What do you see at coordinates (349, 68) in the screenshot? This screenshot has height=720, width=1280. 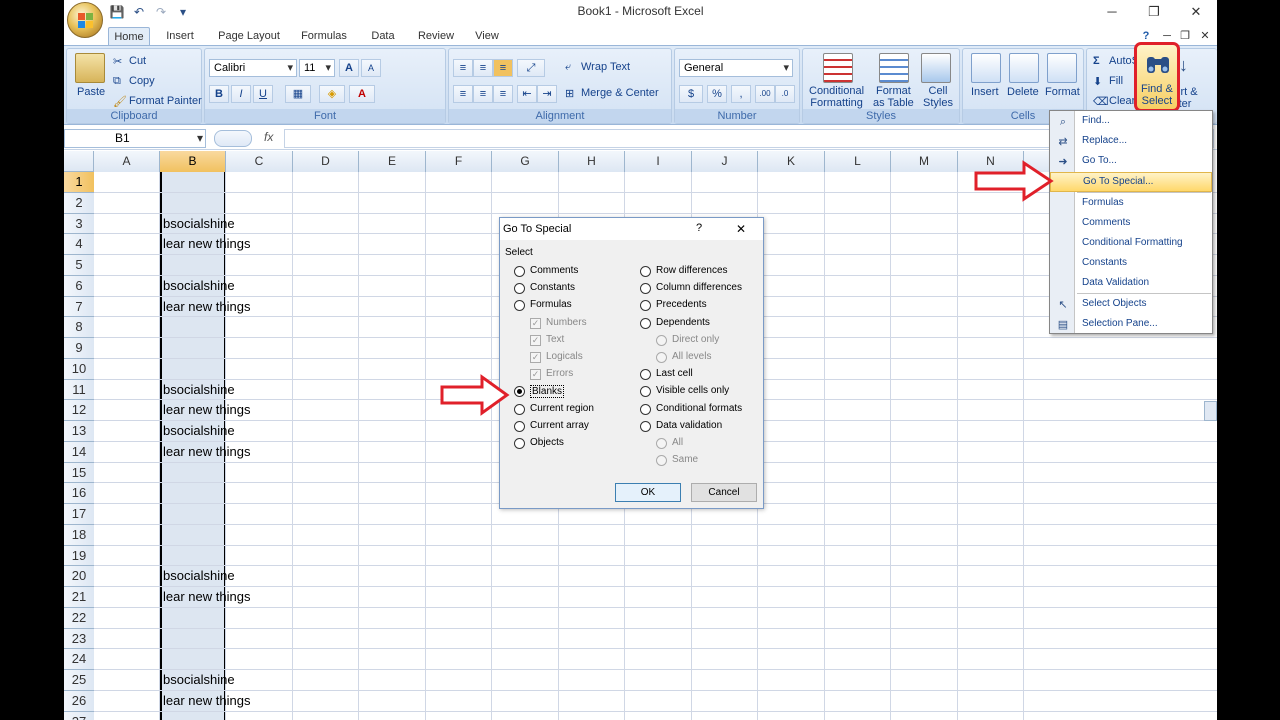 I see `grow-font-button: A` at bounding box center [349, 68].